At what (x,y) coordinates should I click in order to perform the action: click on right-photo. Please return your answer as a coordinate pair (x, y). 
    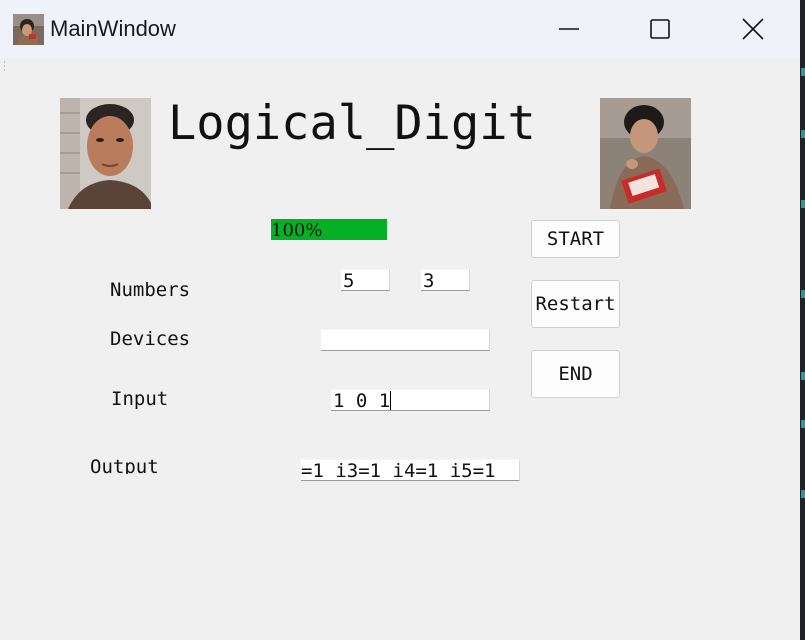
    Looking at the image, I should click on (645, 153).